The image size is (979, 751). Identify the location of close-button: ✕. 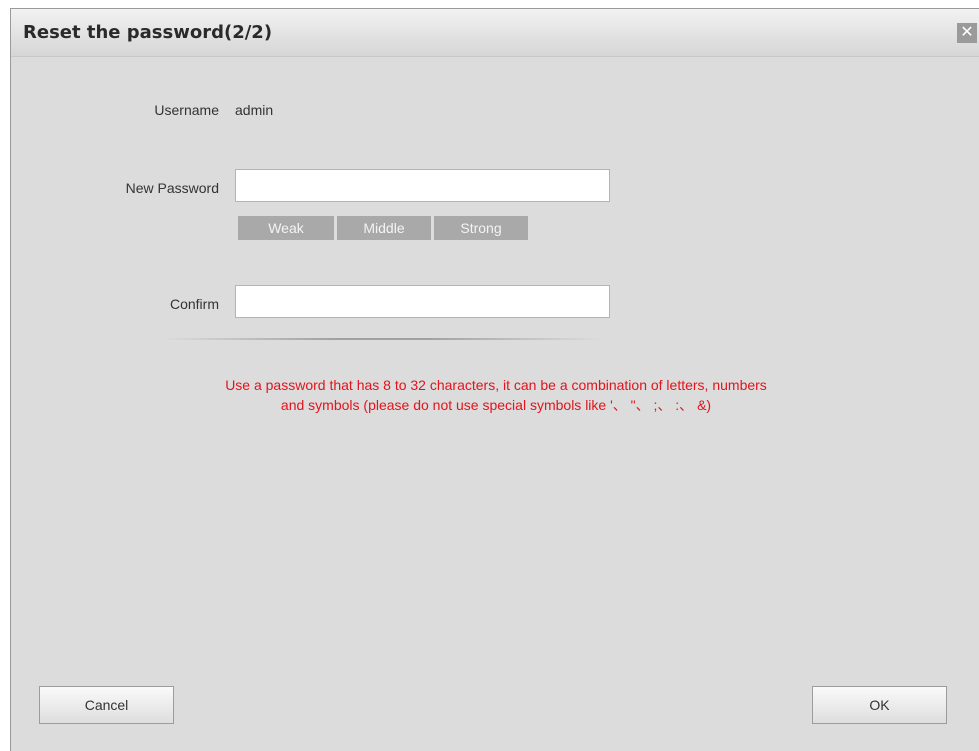
(967, 33).